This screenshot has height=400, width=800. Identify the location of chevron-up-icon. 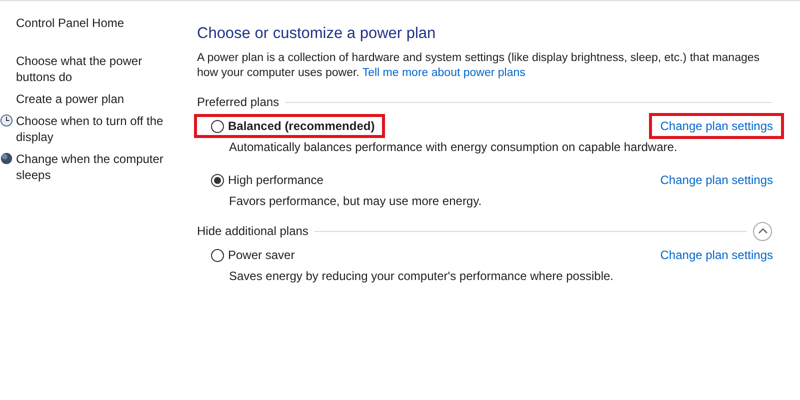
(763, 231).